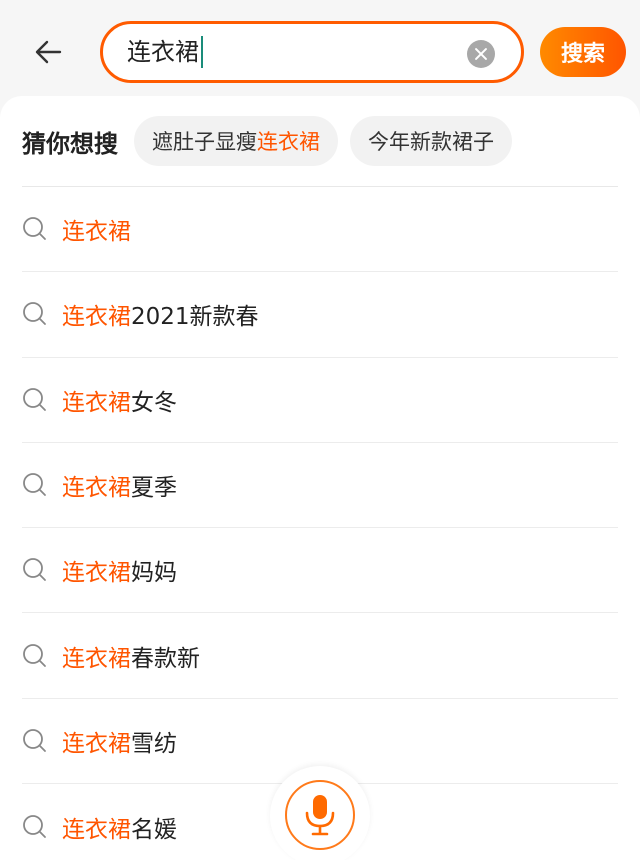 This screenshot has height=860, width=640. What do you see at coordinates (320, 315) in the screenshot?
I see `suggestion-item: 连衣裙2021新款春` at bounding box center [320, 315].